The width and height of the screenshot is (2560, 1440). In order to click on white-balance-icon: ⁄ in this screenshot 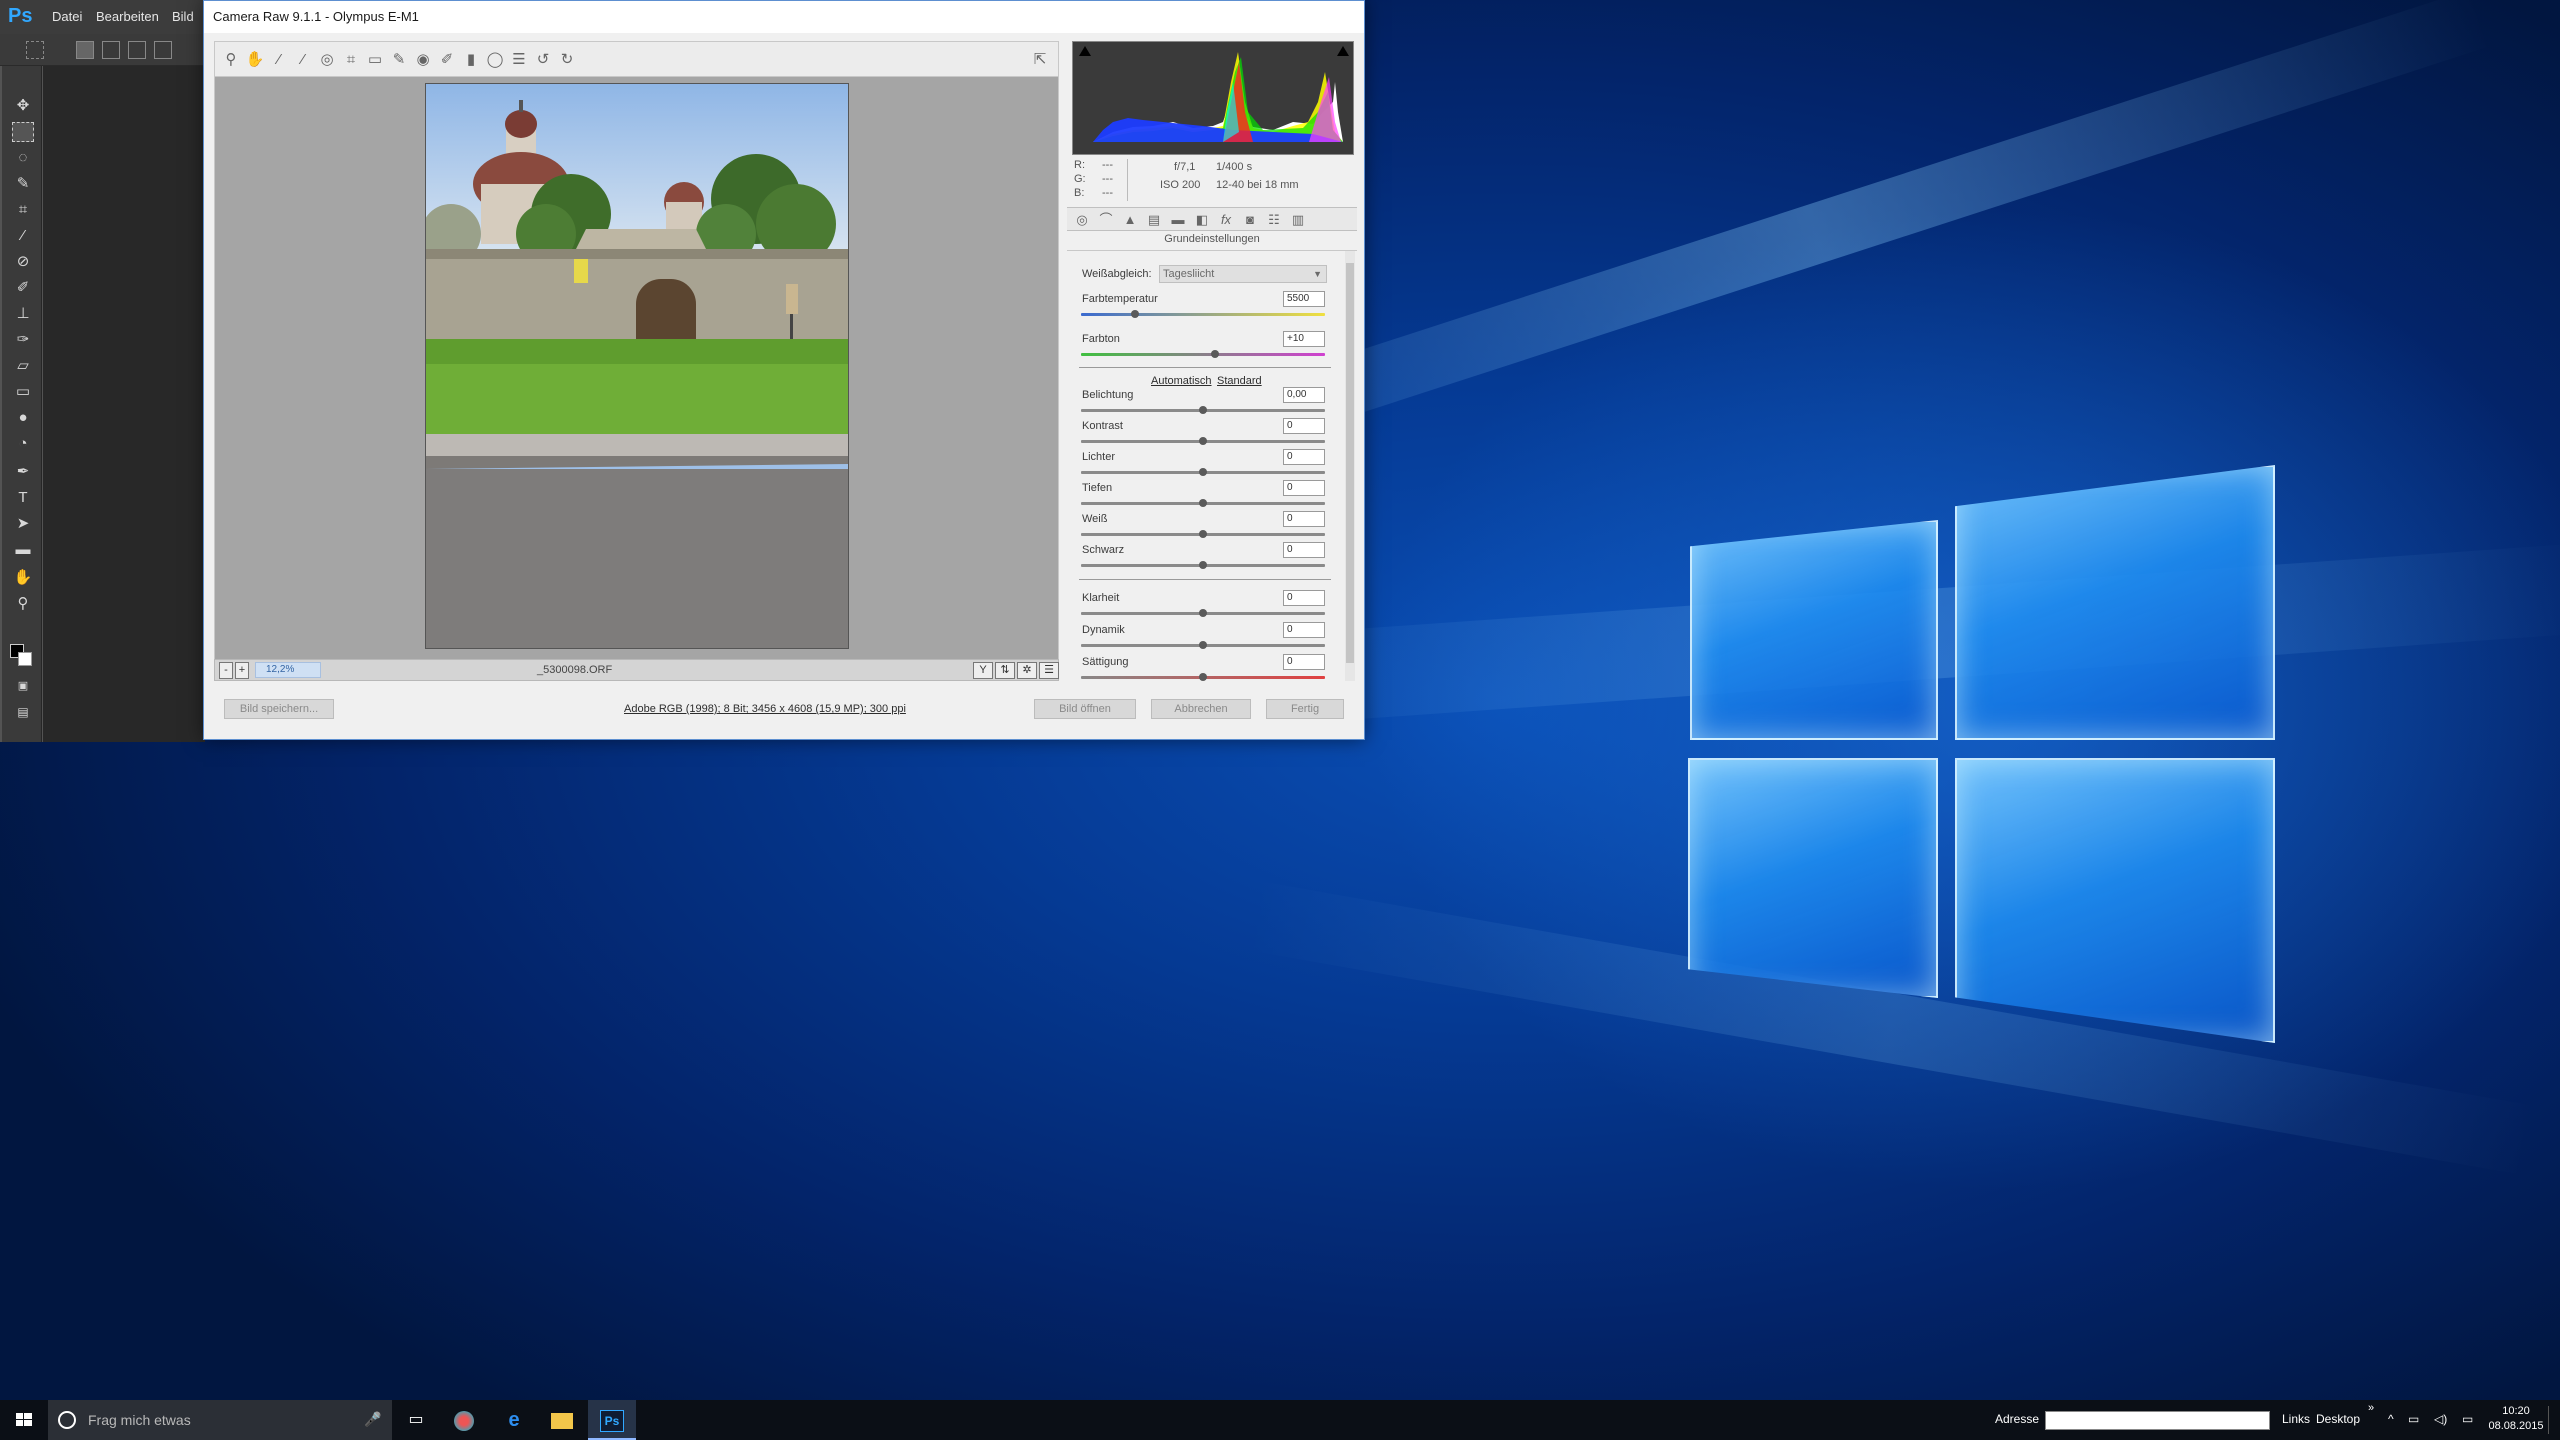, I will do `click(279, 60)`.